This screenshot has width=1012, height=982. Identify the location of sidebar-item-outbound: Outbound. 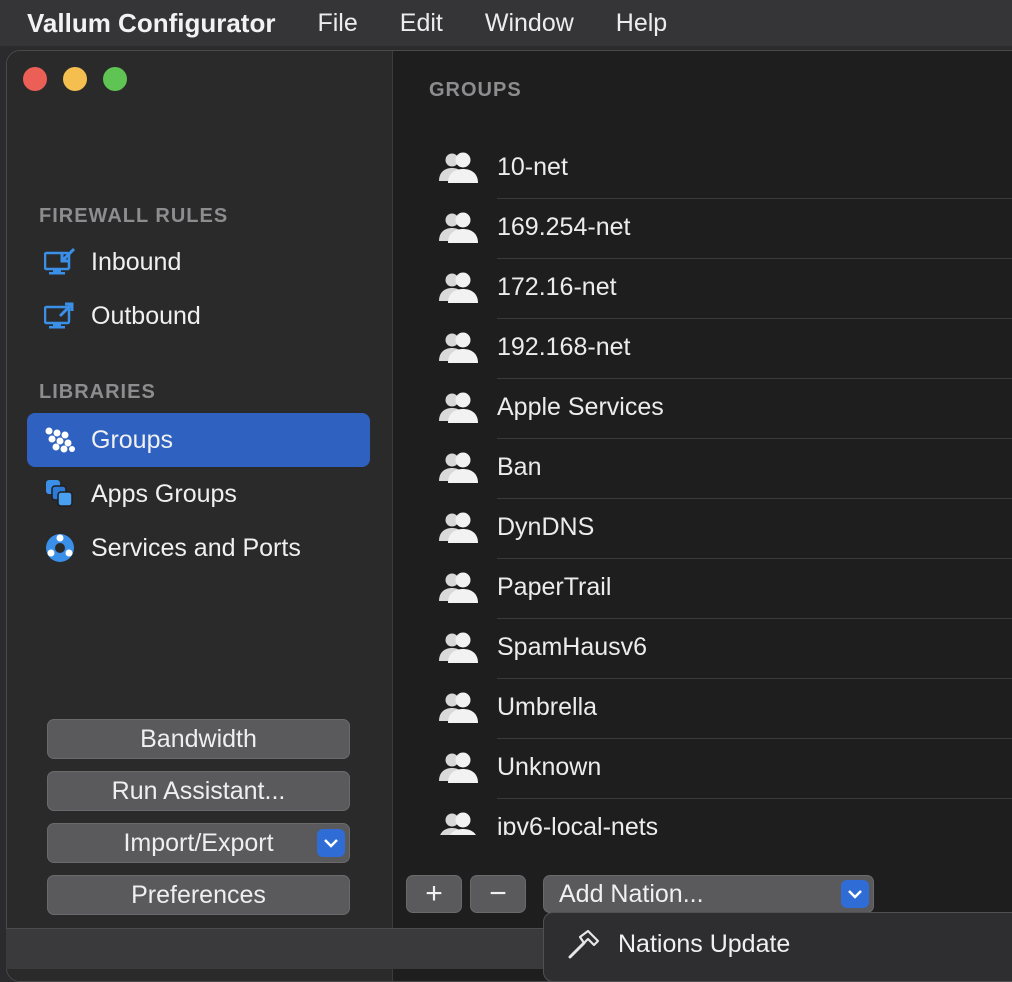
(198, 316).